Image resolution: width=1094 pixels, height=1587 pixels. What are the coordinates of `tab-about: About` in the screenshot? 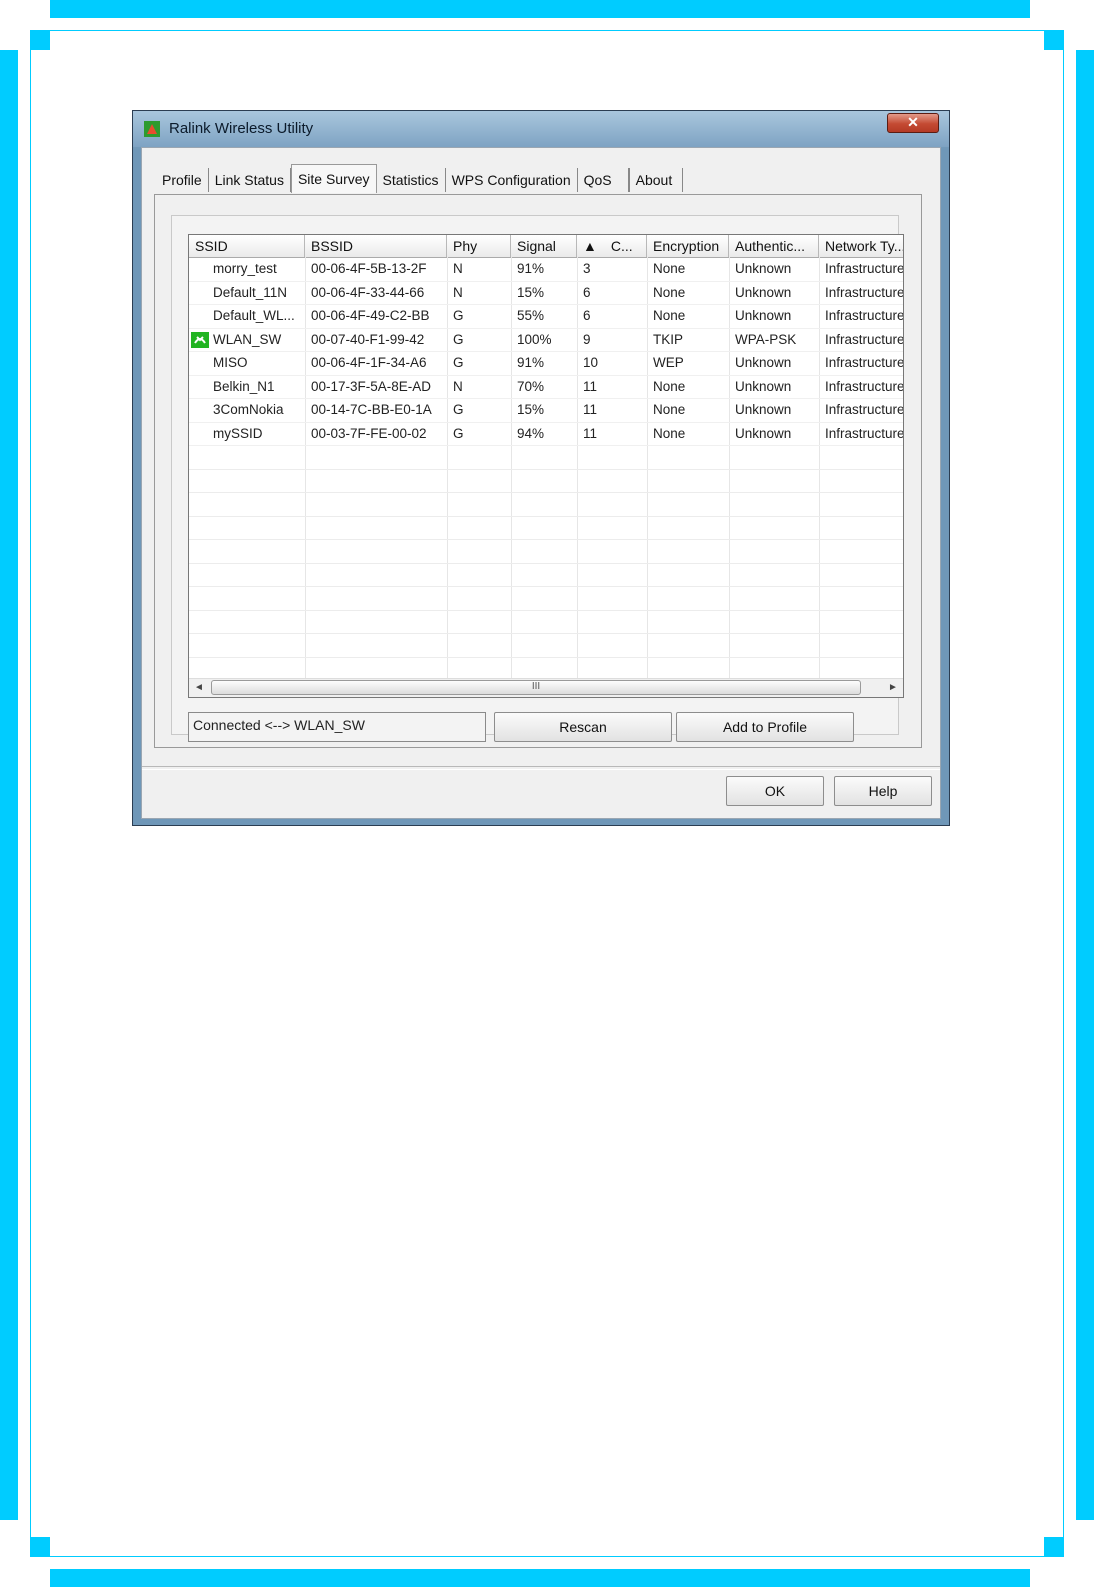 It's located at (656, 180).